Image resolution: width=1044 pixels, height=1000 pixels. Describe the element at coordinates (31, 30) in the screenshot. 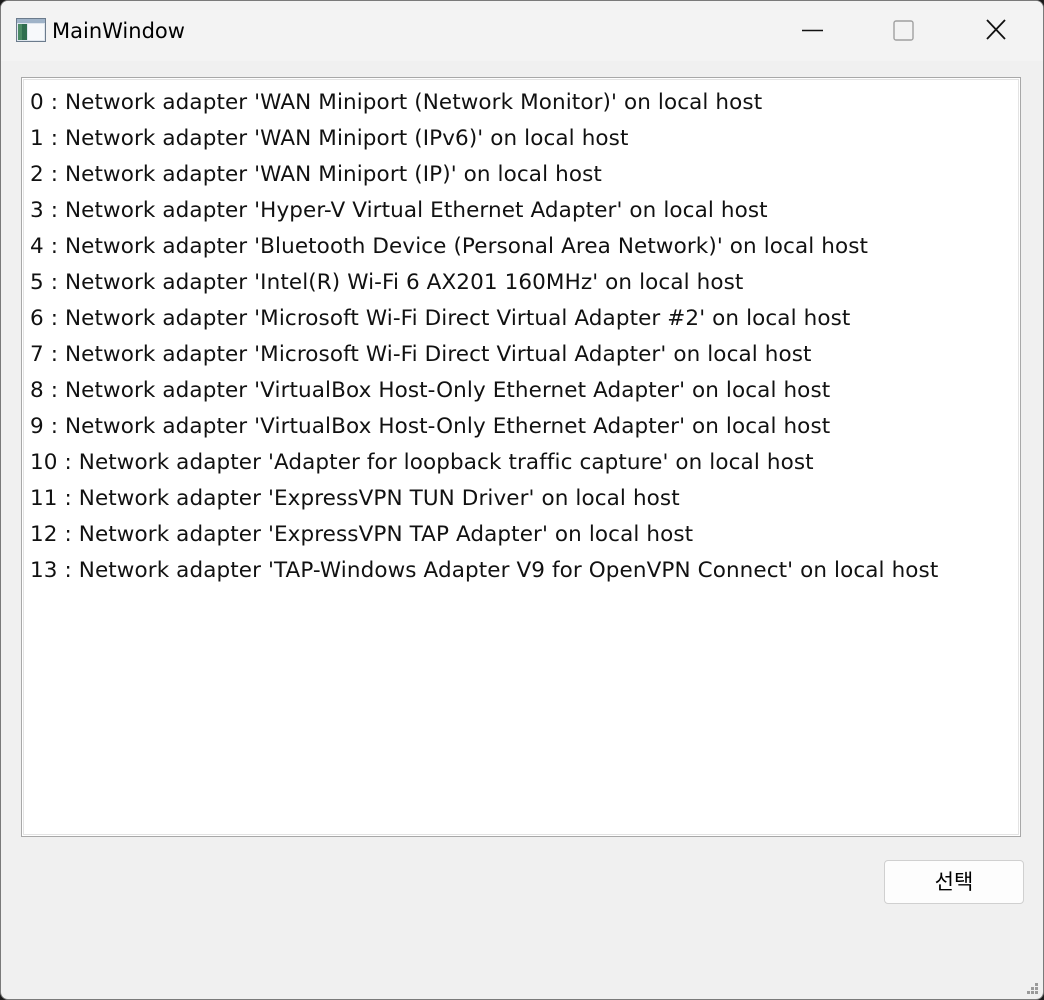

I see `app-window-icon` at that location.